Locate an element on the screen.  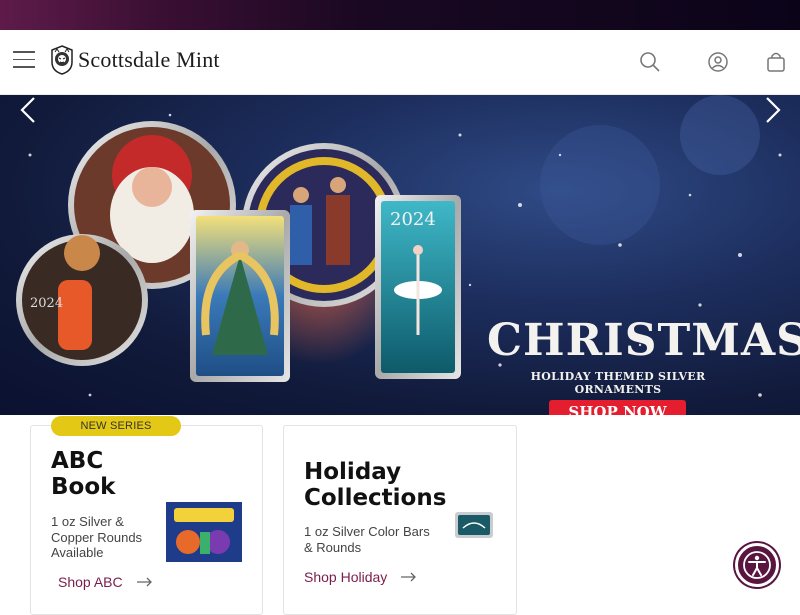
card-title-line: Holiday is located at coordinates (353, 472).